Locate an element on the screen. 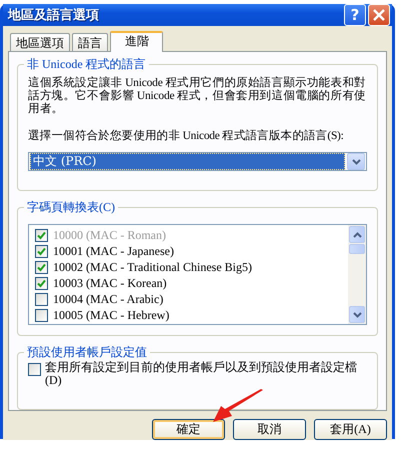 This screenshot has width=408, height=451. arrow-drawing is located at coordinates (238, 405).